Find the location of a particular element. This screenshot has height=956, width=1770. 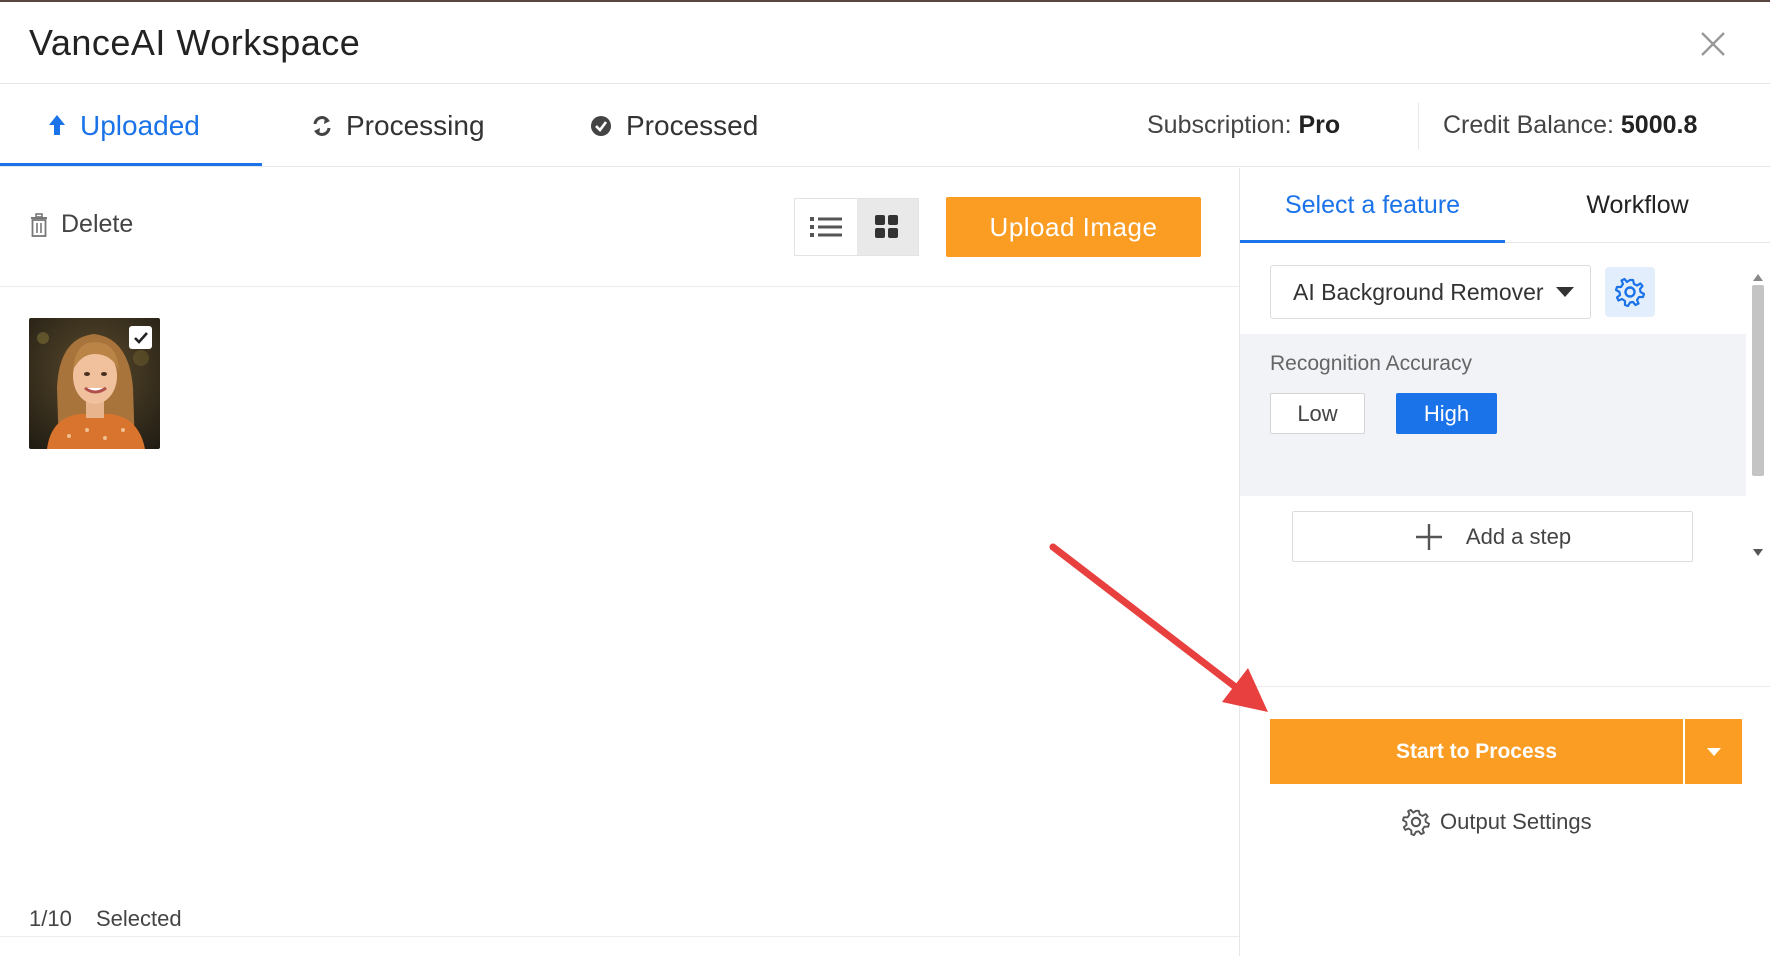

process-options-dropdown is located at coordinates (1713, 751).